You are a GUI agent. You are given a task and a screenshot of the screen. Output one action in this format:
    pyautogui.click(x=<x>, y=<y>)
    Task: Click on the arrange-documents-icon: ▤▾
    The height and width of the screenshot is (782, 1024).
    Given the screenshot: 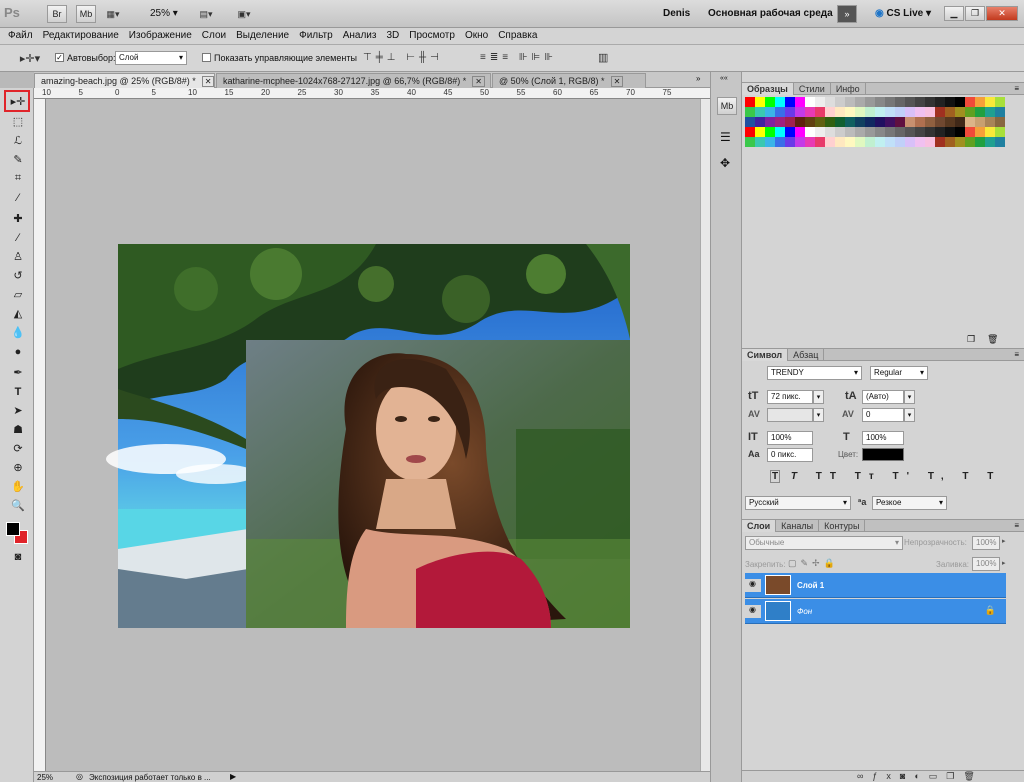 What is the action you would take?
    pyautogui.click(x=206, y=14)
    